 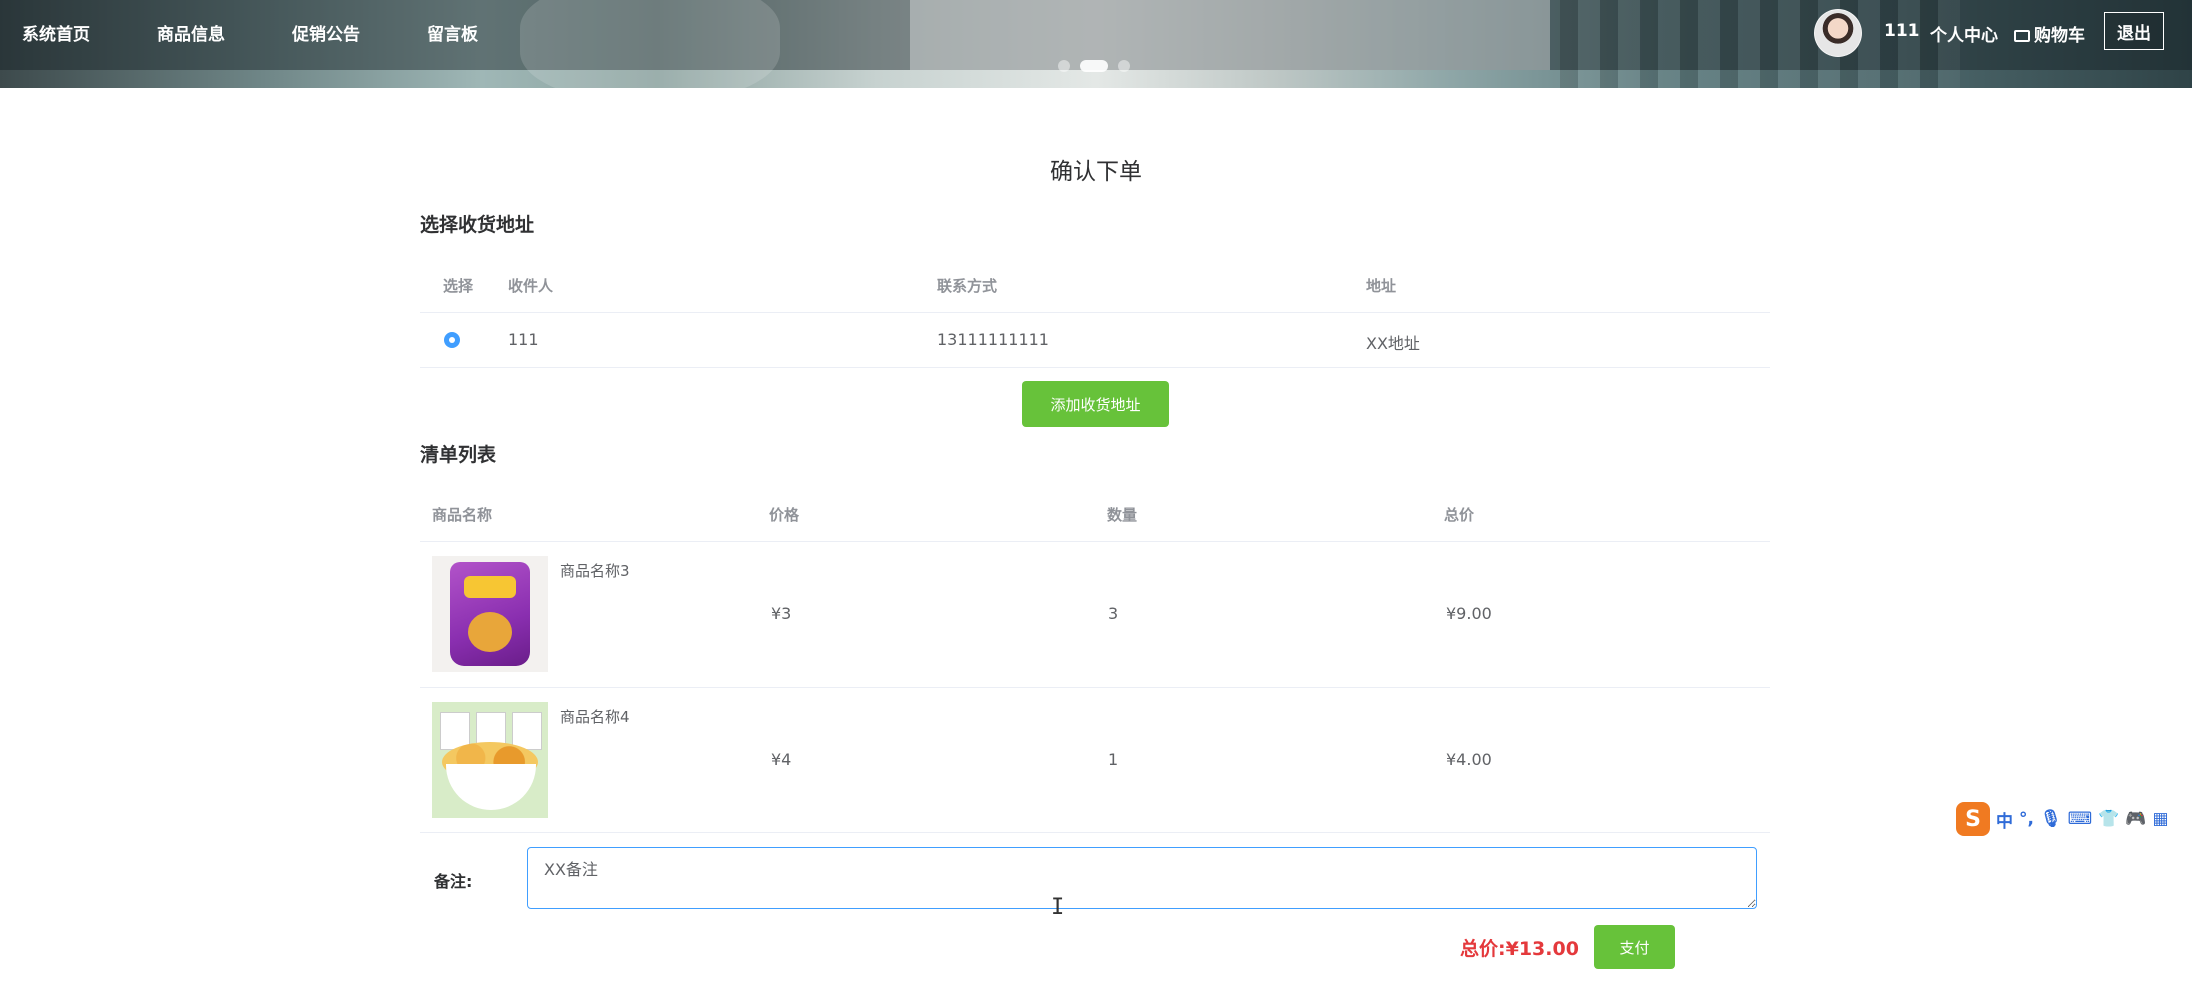 What do you see at coordinates (1973, 819) in the screenshot?
I see `ime-logo-icon: S` at bounding box center [1973, 819].